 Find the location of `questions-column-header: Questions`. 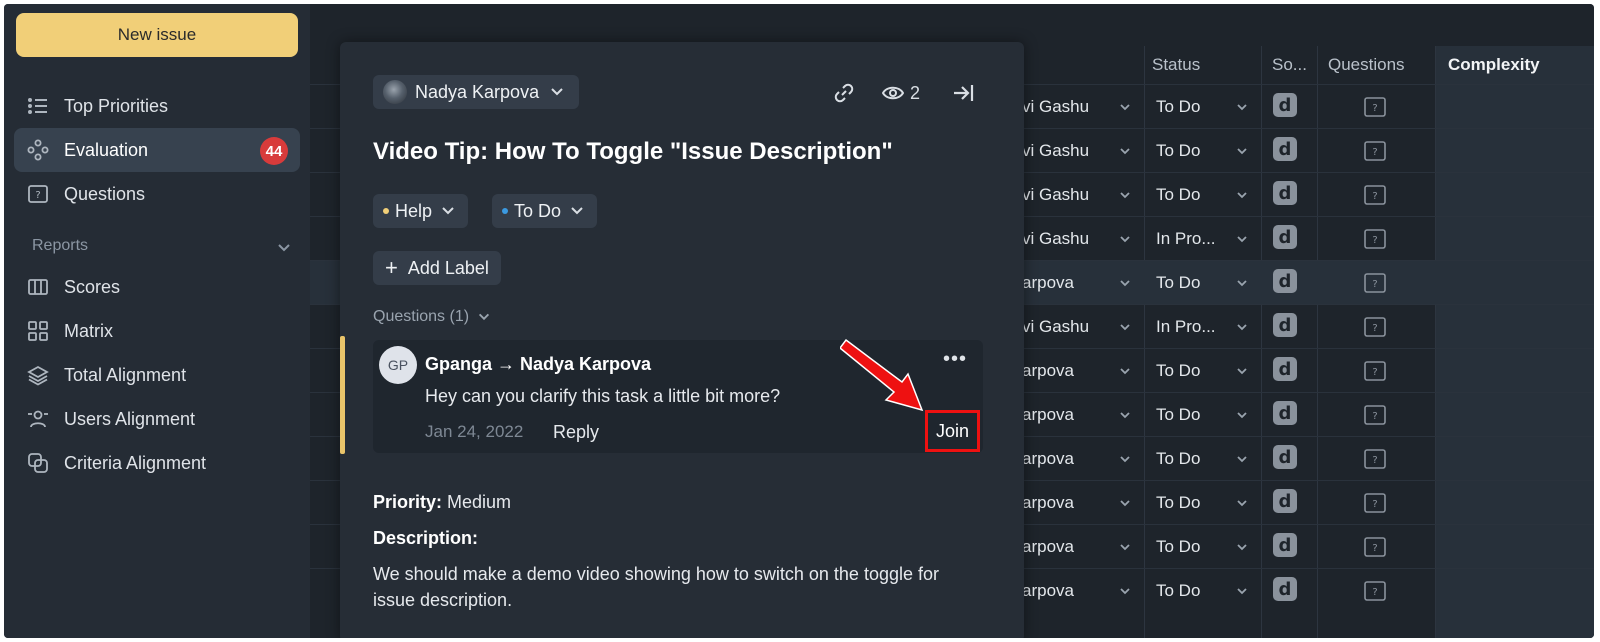

questions-column-header: Questions is located at coordinates (1366, 65).